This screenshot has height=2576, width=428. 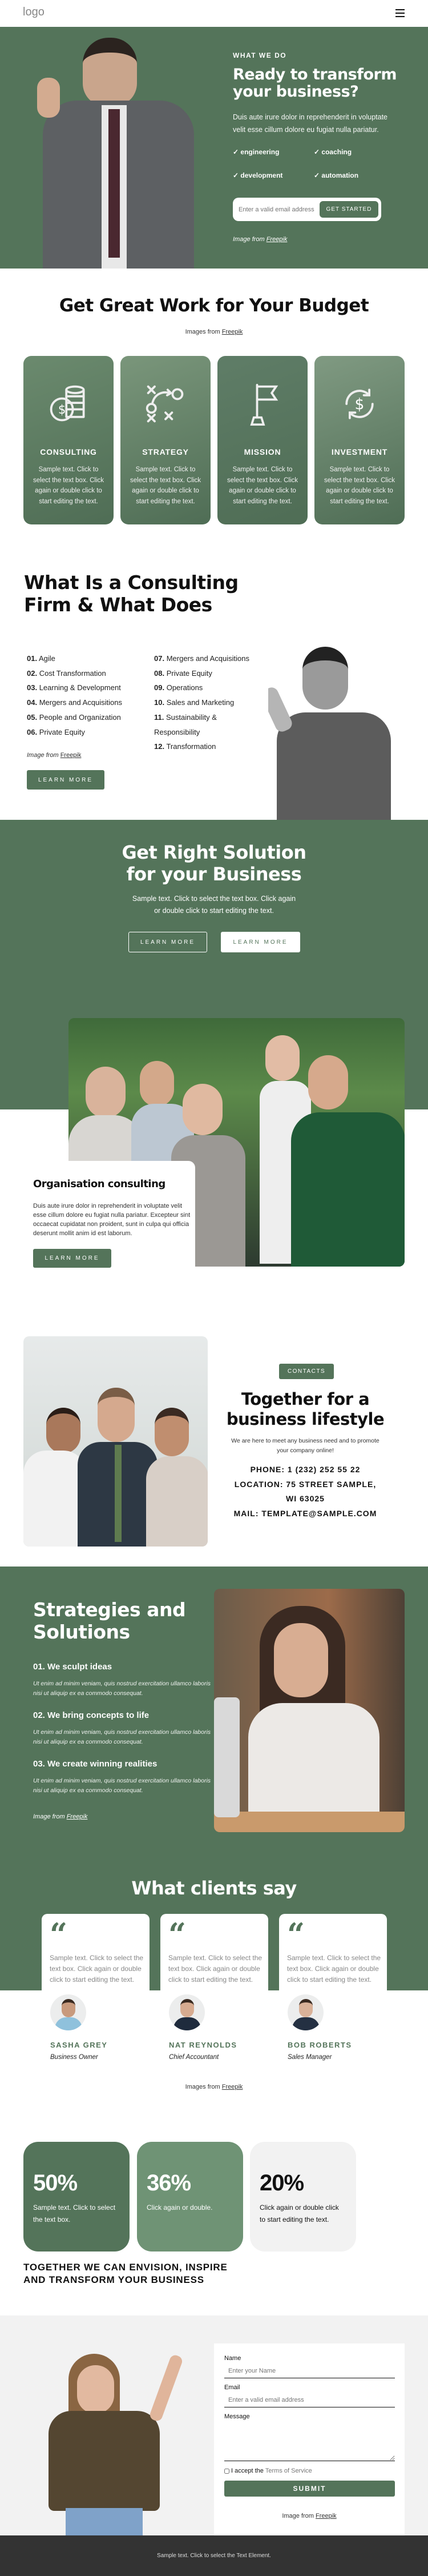 I want to click on strategies-title: Strategies and Solutions, so click(x=109, y=1621).